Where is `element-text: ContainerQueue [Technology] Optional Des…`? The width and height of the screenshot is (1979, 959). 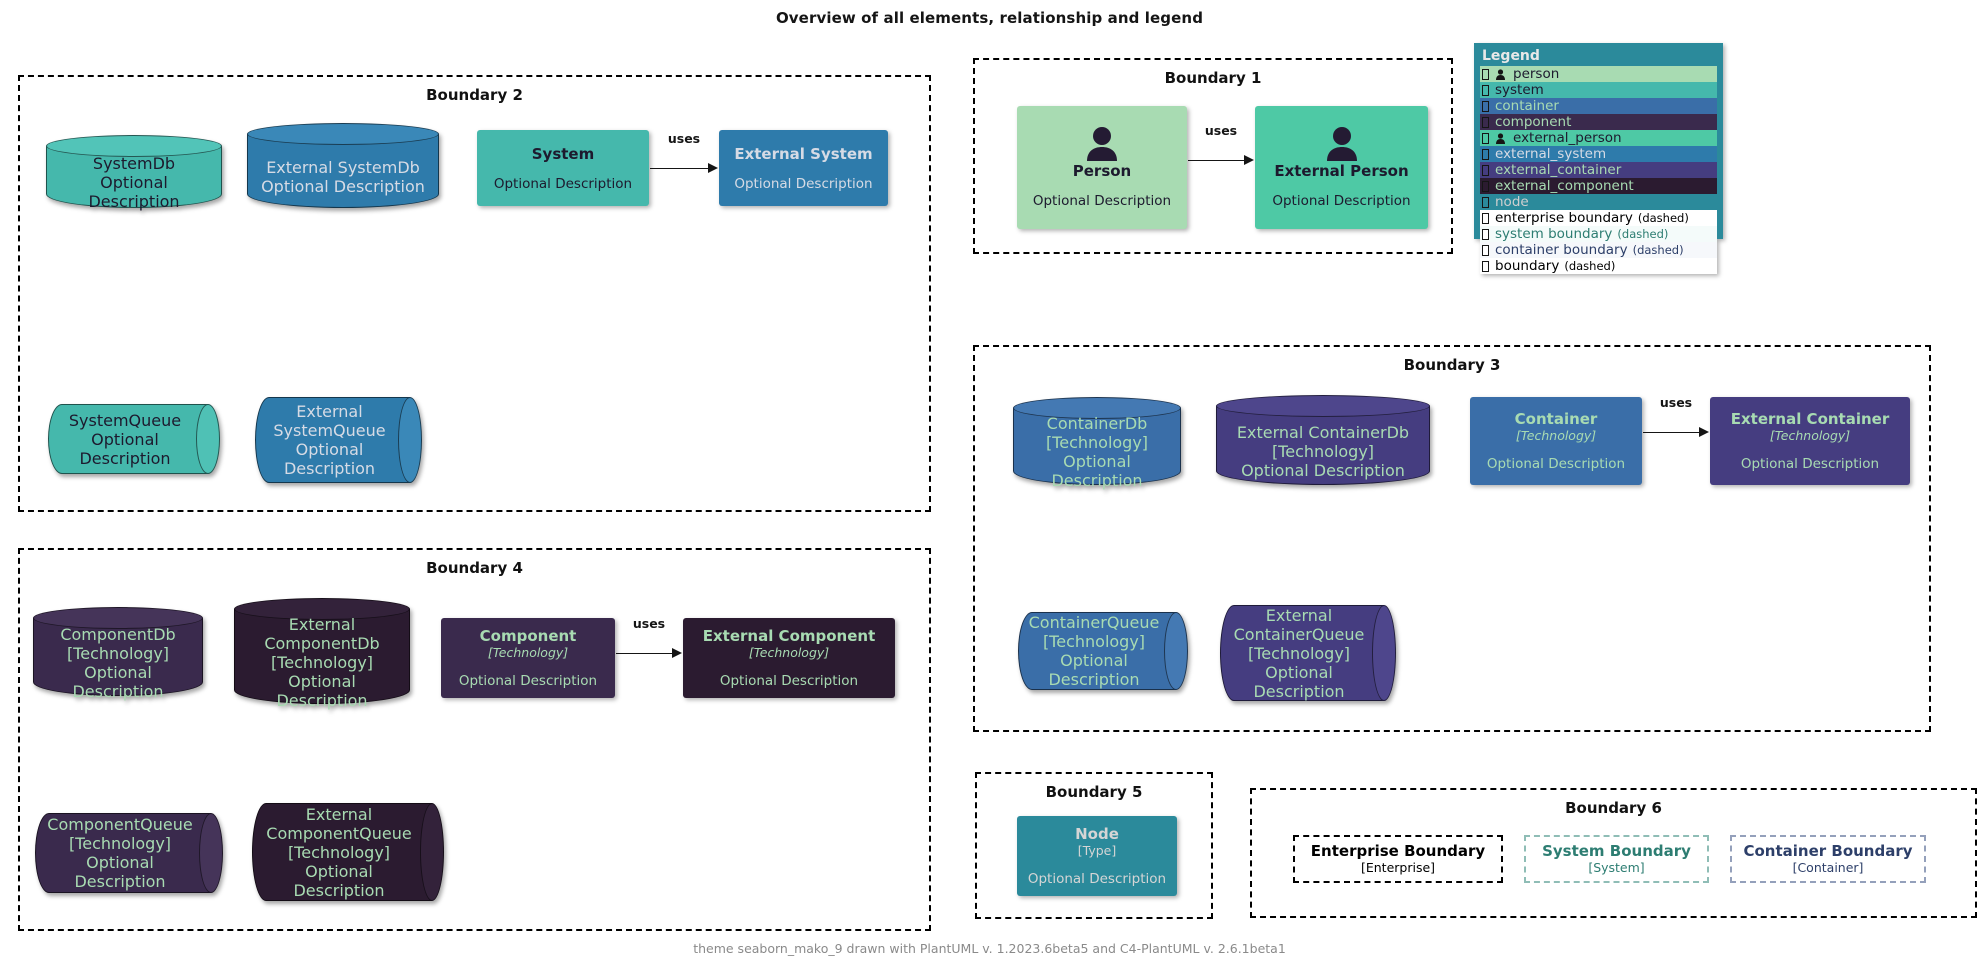
element-text: ContainerQueue [Technology] Optional Des… is located at coordinates (1094, 651).